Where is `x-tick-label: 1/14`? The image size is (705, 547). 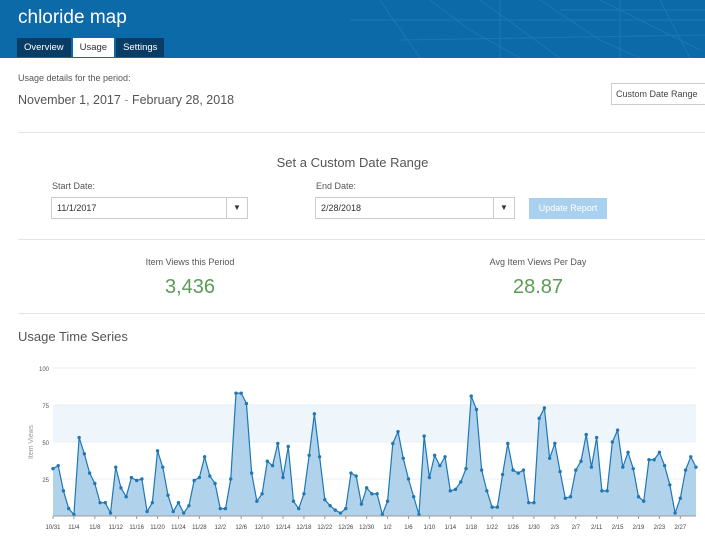
x-tick-label: 1/14 is located at coordinates (450, 528).